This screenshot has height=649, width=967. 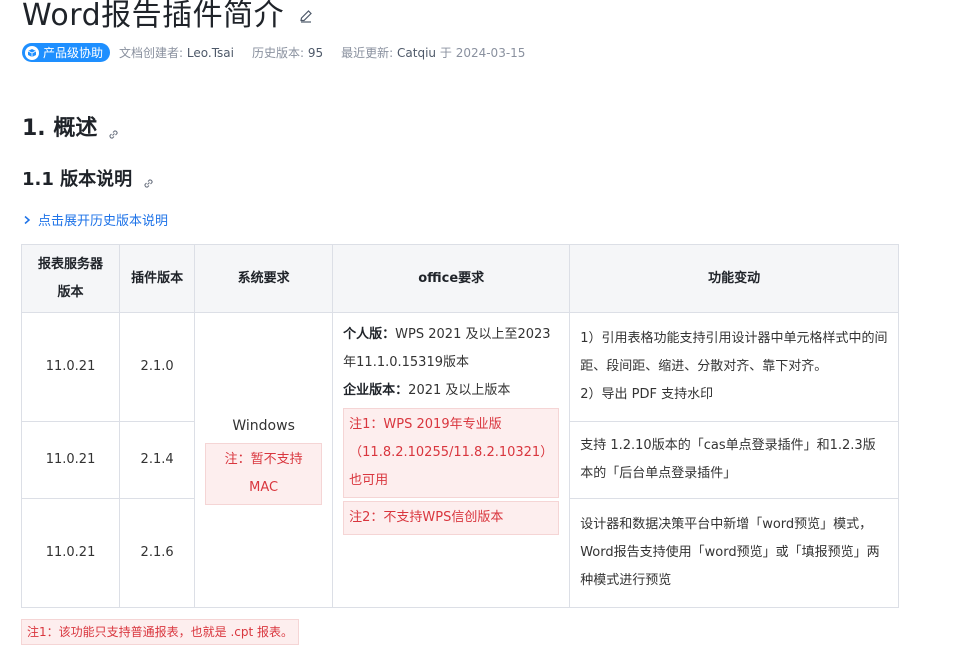 I want to click on edit-icon, so click(x=306, y=16).